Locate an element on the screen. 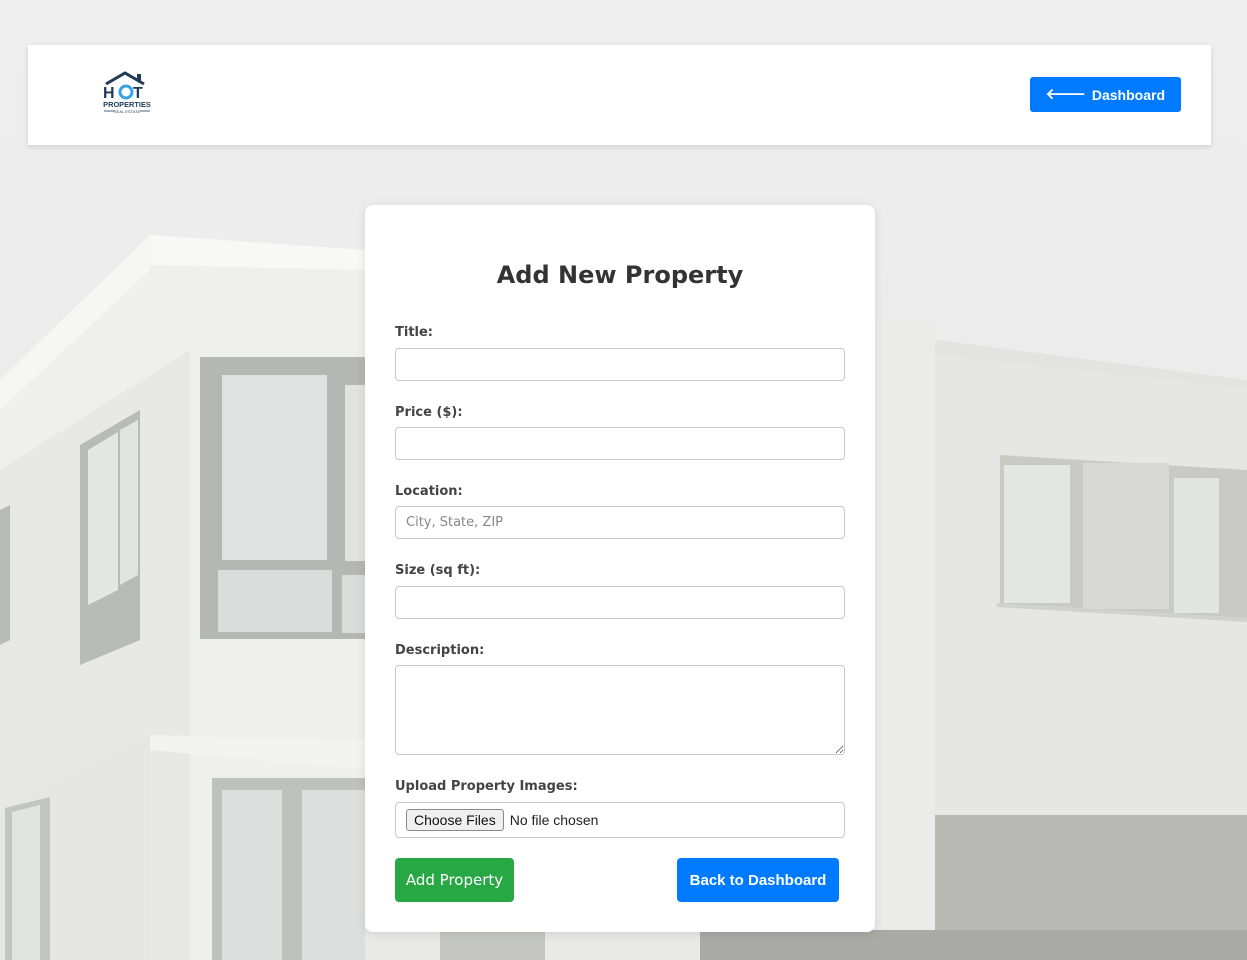  size-input is located at coordinates (620, 602).